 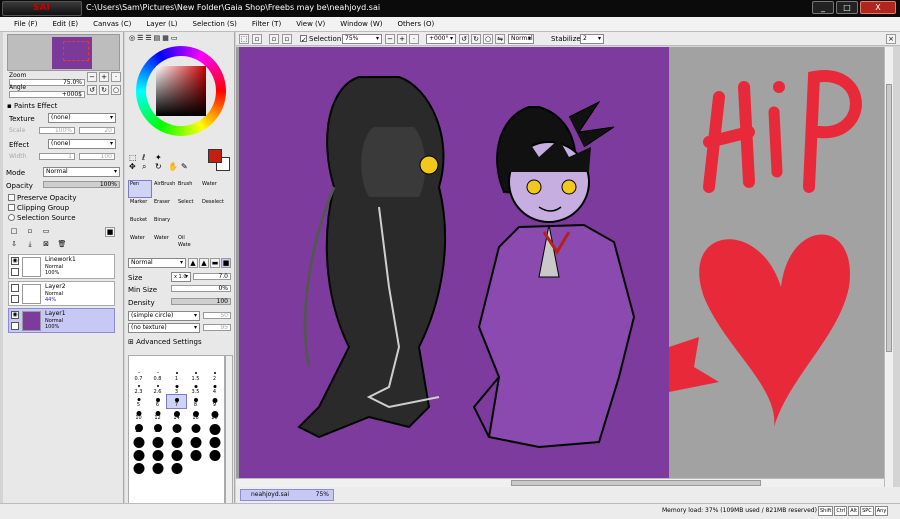 What do you see at coordinates (464, 39) in the screenshot?
I see `rotate-ccw-icon: ↺` at bounding box center [464, 39].